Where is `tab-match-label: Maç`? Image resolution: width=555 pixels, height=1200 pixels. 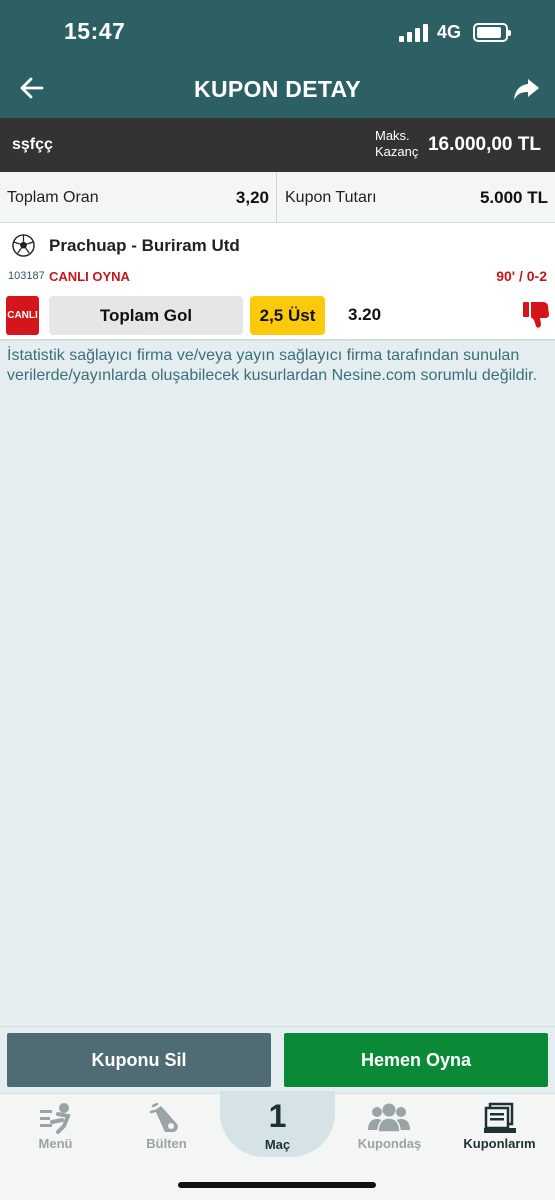
tab-match-label: Maç is located at coordinates (277, 1144).